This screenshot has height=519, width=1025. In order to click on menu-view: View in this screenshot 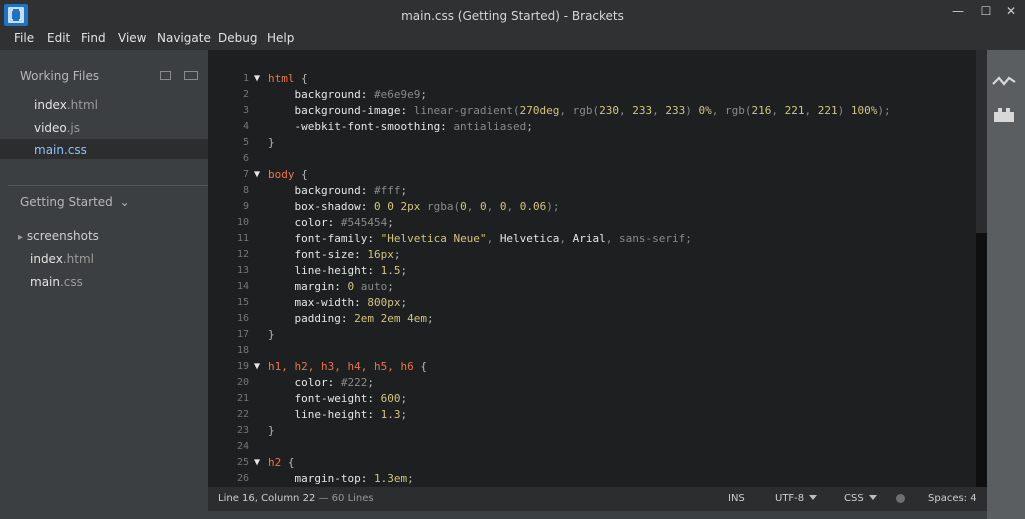, I will do `click(132, 38)`.